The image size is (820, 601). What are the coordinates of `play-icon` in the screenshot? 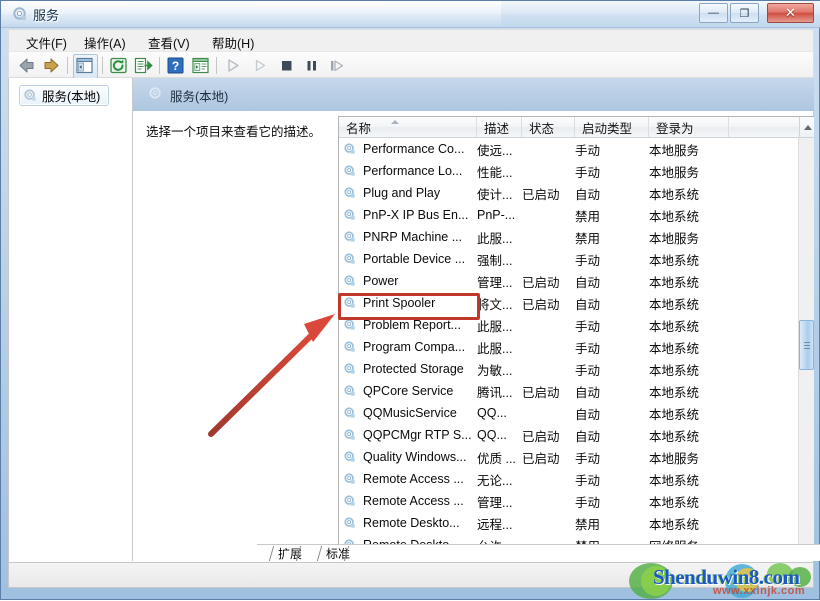 It's located at (232, 65).